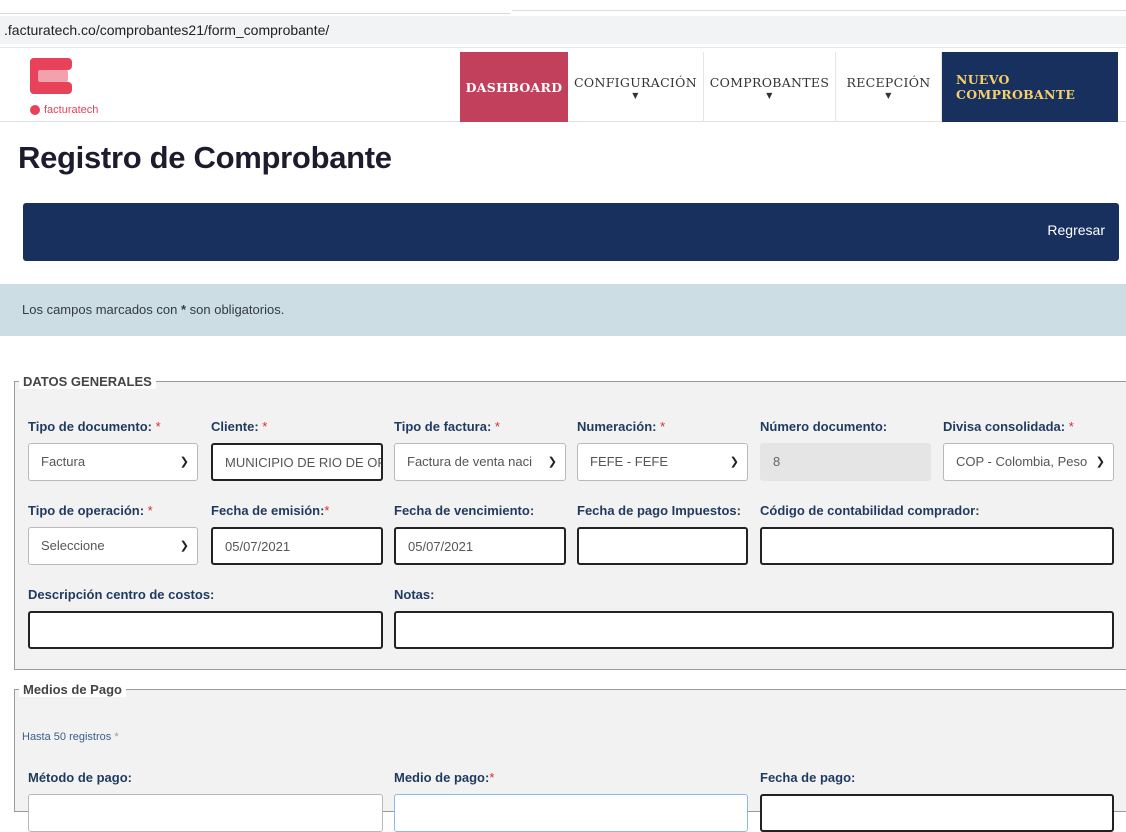 This screenshot has width=1126, height=832. Describe the element at coordinates (629, 461) in the screenshot. I see `numeracion-value: FEFE - FEFE` at that location.